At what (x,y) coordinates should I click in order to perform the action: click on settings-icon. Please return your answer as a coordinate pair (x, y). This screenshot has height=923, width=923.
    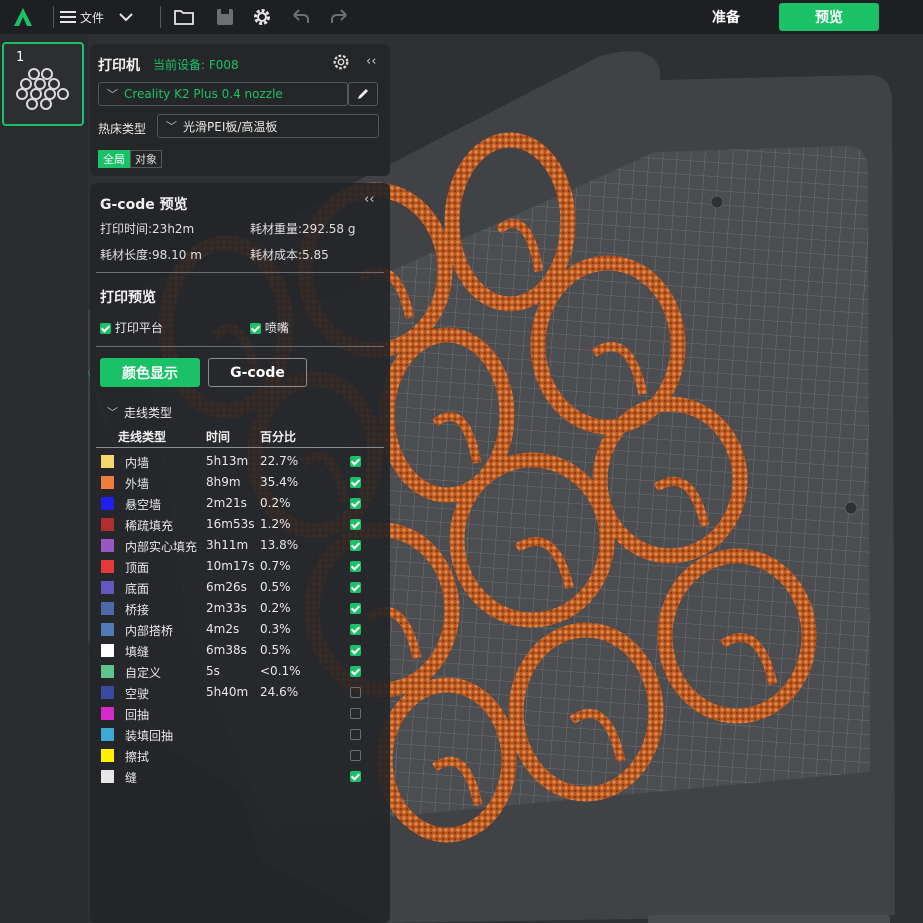
    Looking at the image, I should click on (262, 17).